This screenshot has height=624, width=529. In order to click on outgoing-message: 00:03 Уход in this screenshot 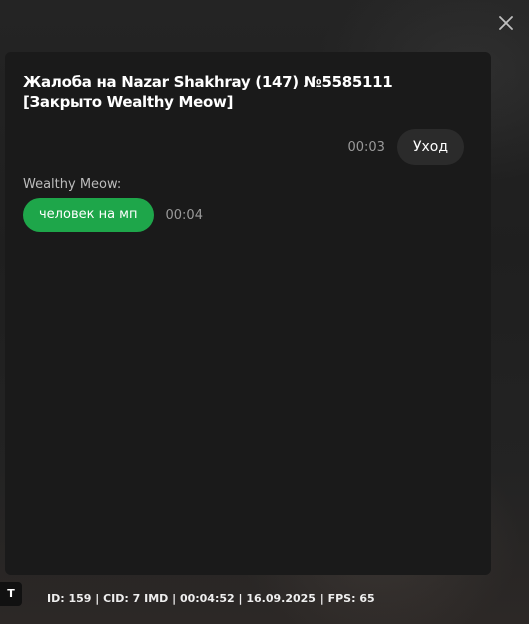, I will do `click(405, 147)`.